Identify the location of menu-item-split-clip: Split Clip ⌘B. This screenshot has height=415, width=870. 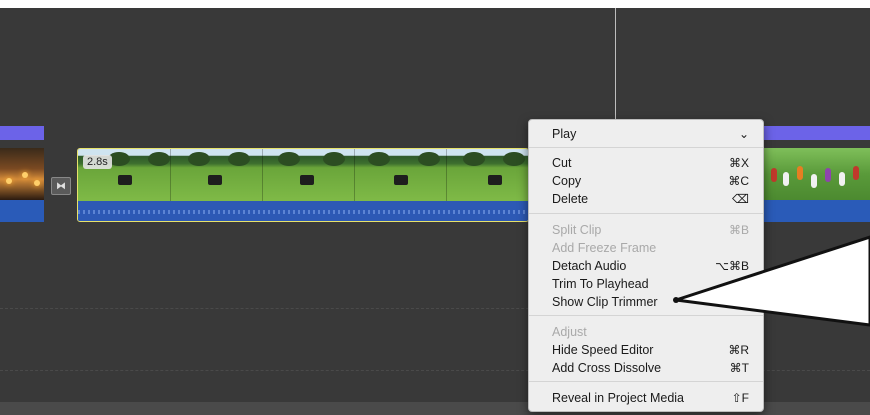
(650, 229).